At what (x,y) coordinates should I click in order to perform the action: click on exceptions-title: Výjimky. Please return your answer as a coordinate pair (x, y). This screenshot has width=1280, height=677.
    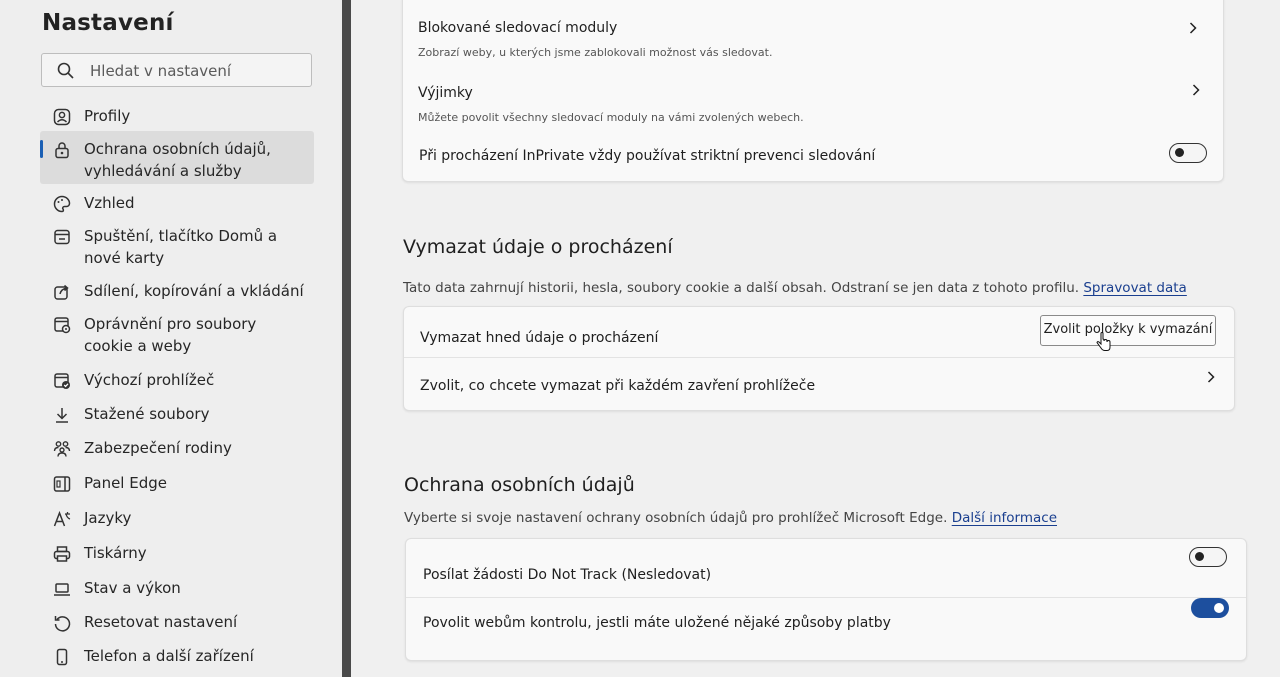
    Looking at the image, I should click on (445, 93).